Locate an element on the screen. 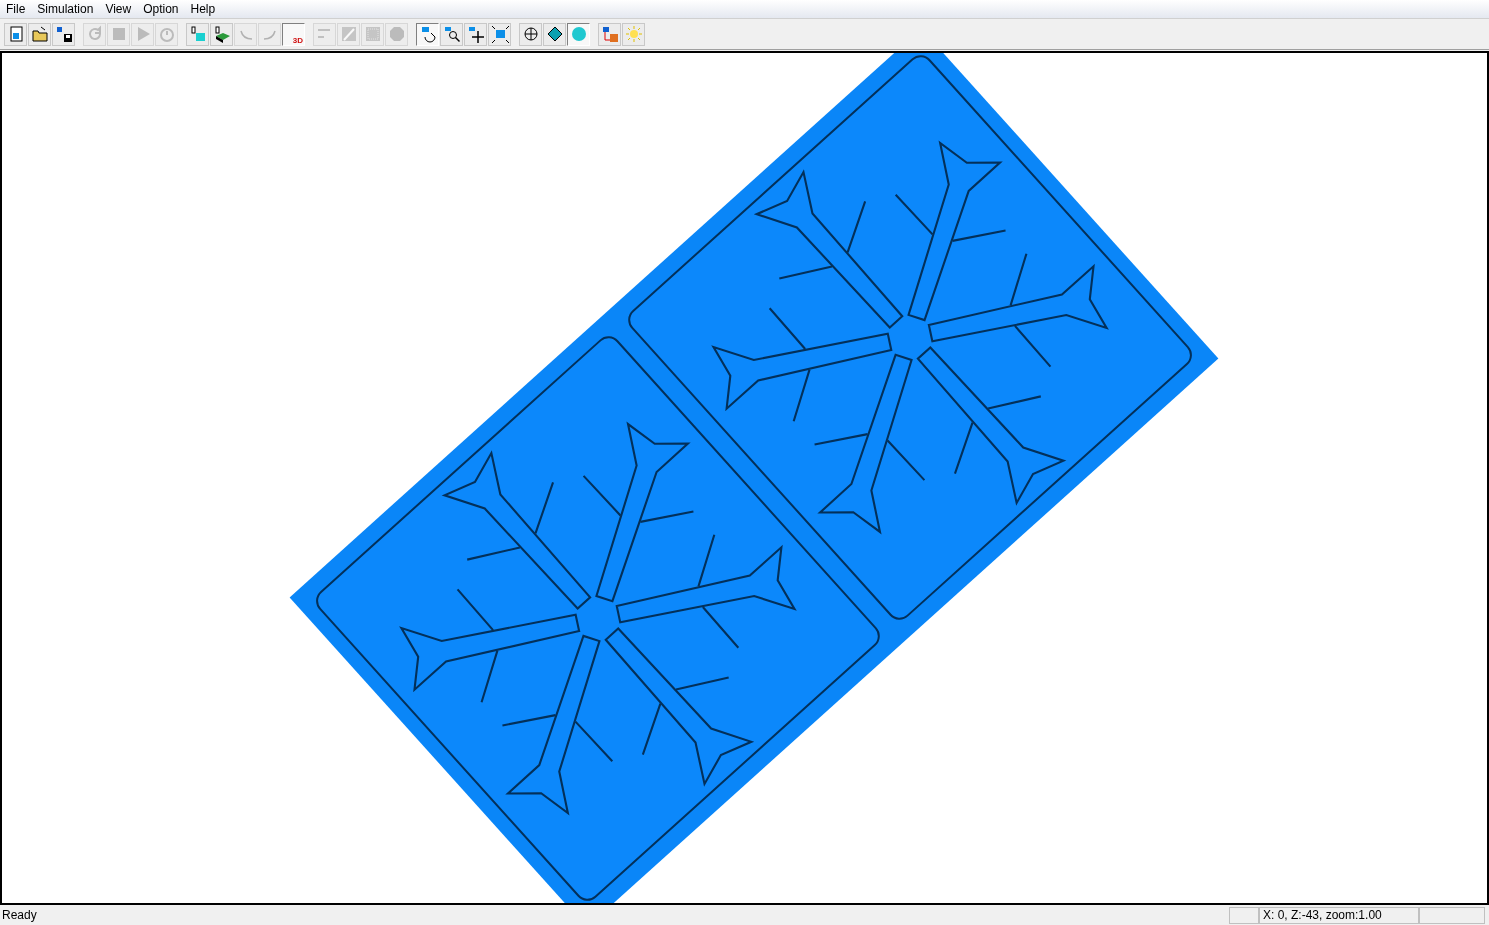 The width and height of the screenshot is (1489, 925). menu-item: File is located at coordinates (16, 9).